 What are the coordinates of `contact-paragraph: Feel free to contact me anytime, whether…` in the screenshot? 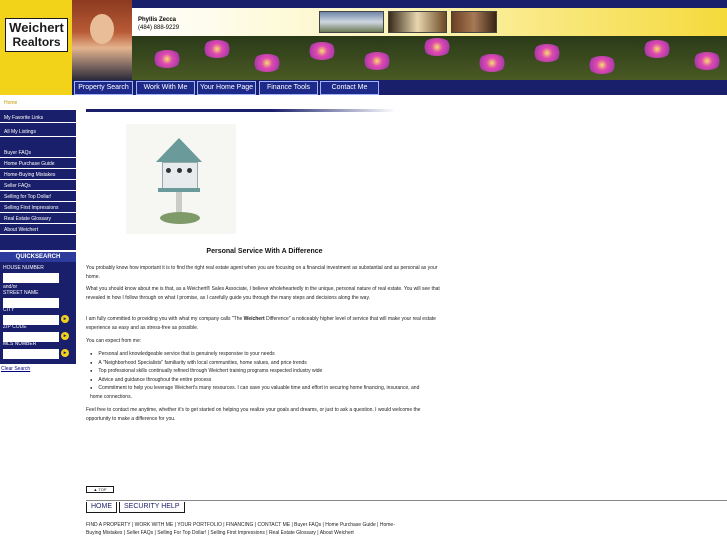 It's located at (253, 414).